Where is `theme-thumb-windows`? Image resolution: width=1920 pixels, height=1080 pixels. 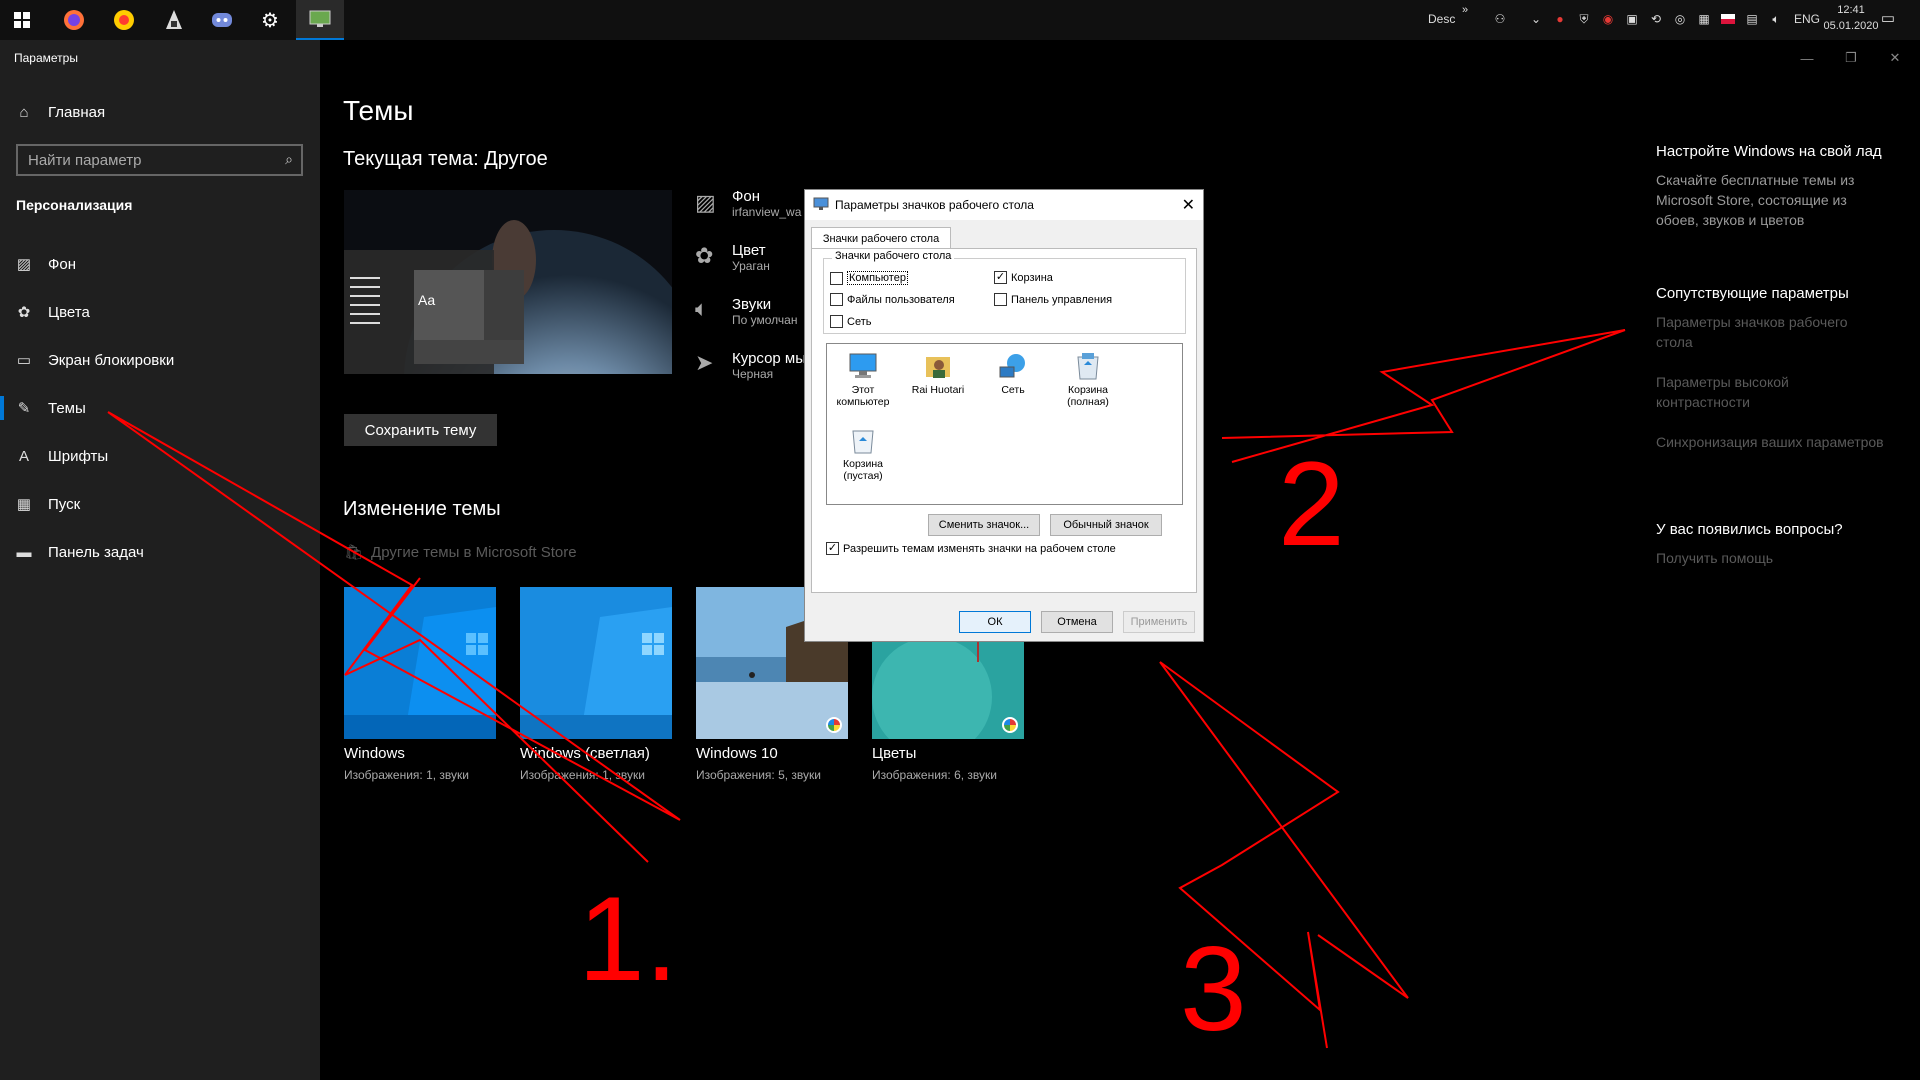
theme-thumb-windows is located at coordinates (420, 663).